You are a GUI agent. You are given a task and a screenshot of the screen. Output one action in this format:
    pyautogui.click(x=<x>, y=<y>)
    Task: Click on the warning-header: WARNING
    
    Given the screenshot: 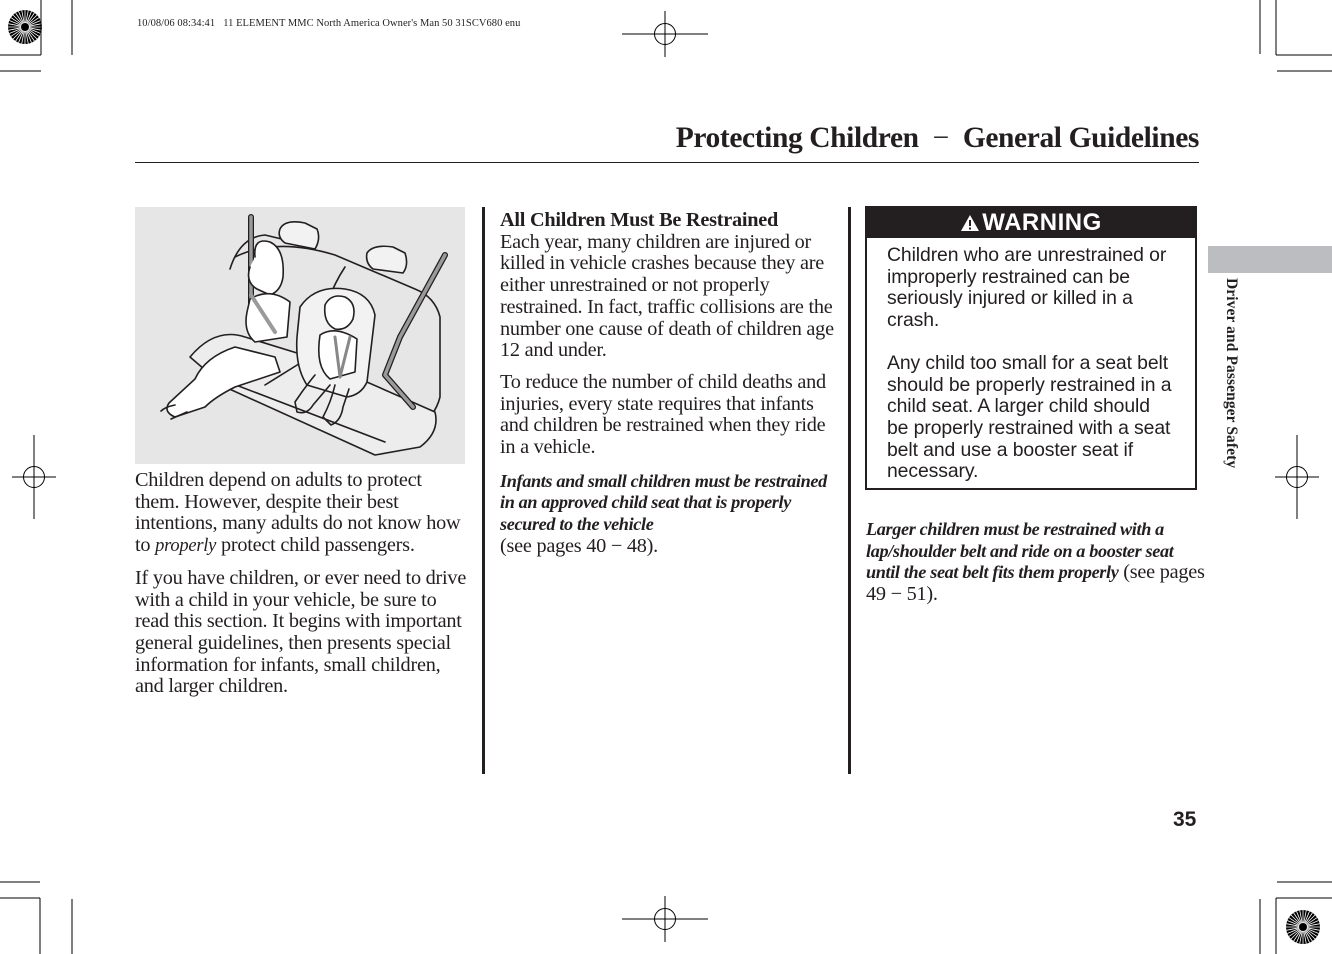 What is the action you would take?
    pyautogui.click(x=1031, y=223)
    